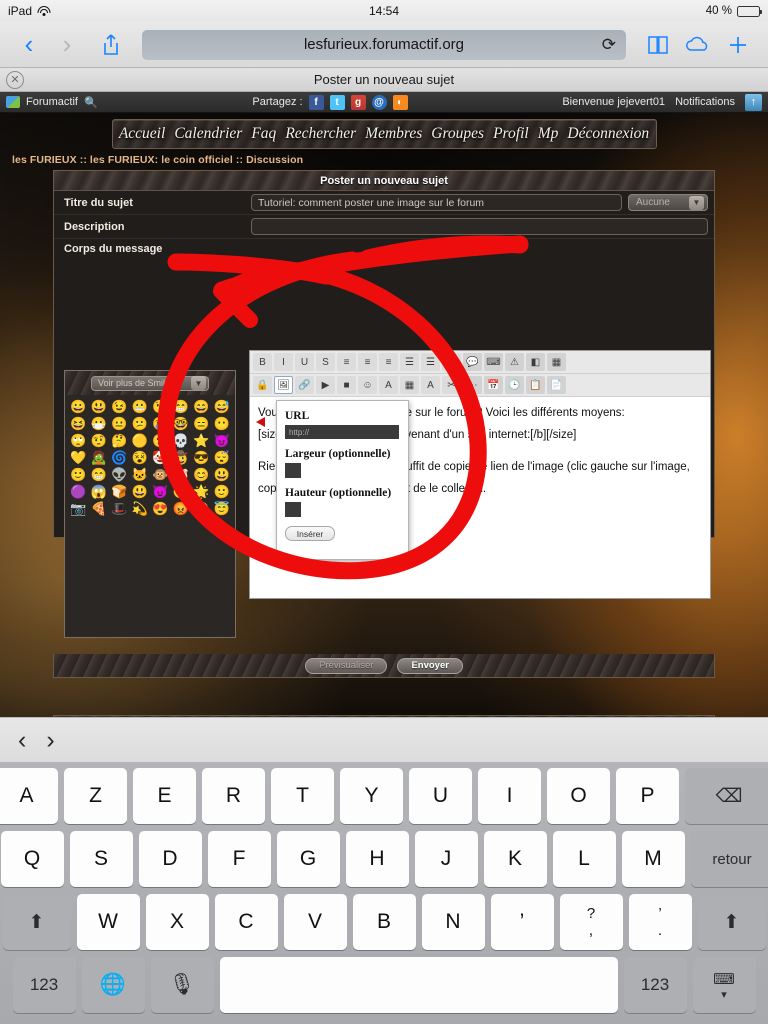 This screenshot has height=1024, width=768. What do you see at coordinates (293, 509) in the screenshot?
I see `height-input` at bounding box center [293, 509].